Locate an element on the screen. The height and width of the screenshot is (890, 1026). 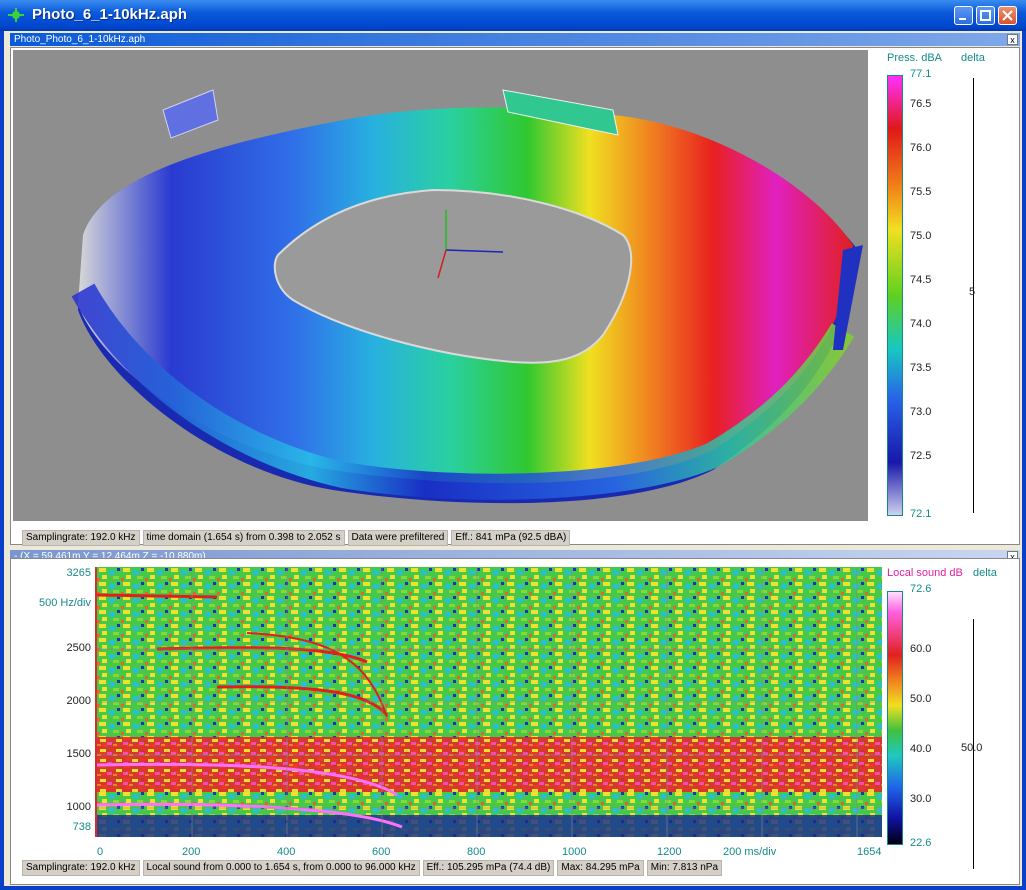
local-sound-tick: 30.0 is located at coordinates (921, 799).